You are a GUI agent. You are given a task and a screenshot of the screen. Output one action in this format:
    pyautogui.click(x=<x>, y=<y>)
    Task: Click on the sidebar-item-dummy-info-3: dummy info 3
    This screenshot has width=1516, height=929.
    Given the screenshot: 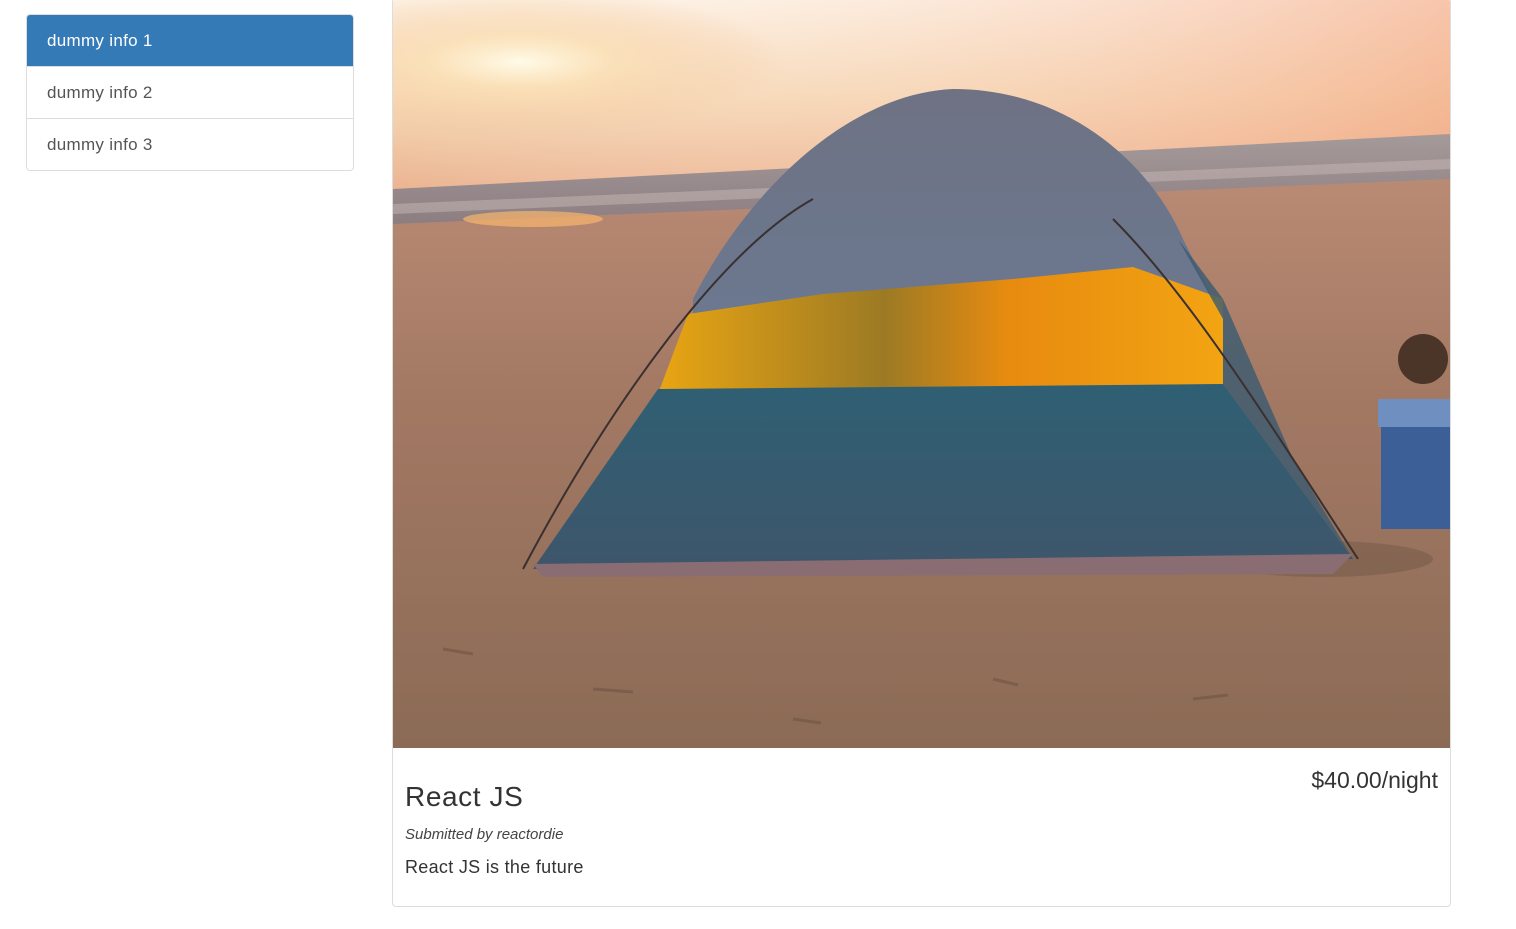 What is the action you would take?
    pyautogui.click(x=190, y=144)
    